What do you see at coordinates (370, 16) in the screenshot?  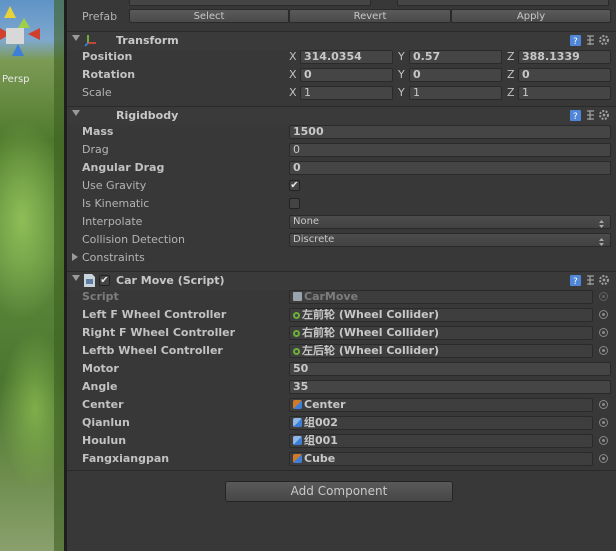 I see `prefab-revert-button: Revert` at bounding box center [370, 16].